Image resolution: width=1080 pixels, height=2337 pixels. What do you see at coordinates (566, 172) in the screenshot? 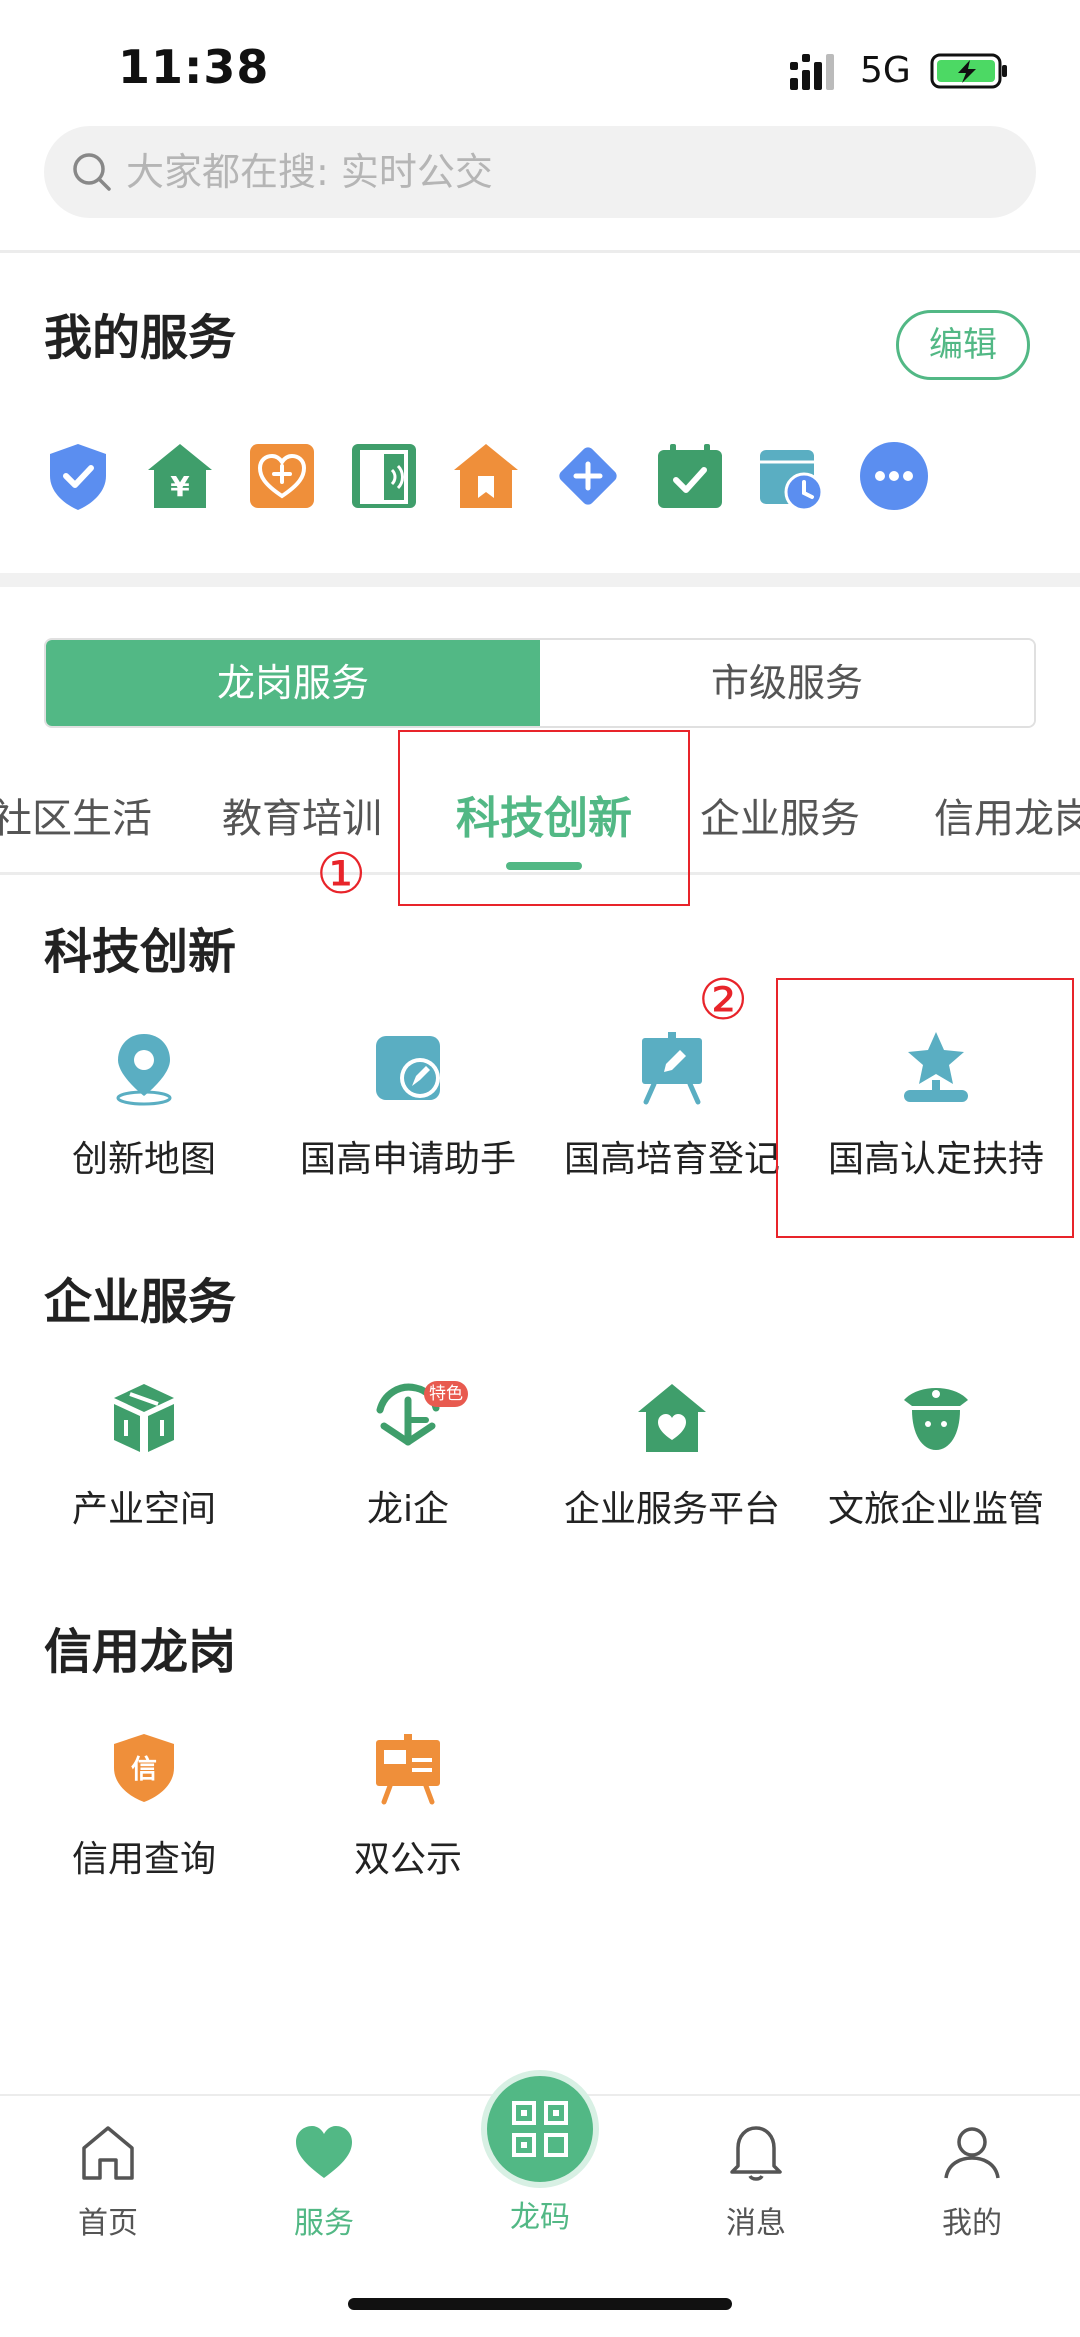
I see `search-input` at bounding box center [566, 172].